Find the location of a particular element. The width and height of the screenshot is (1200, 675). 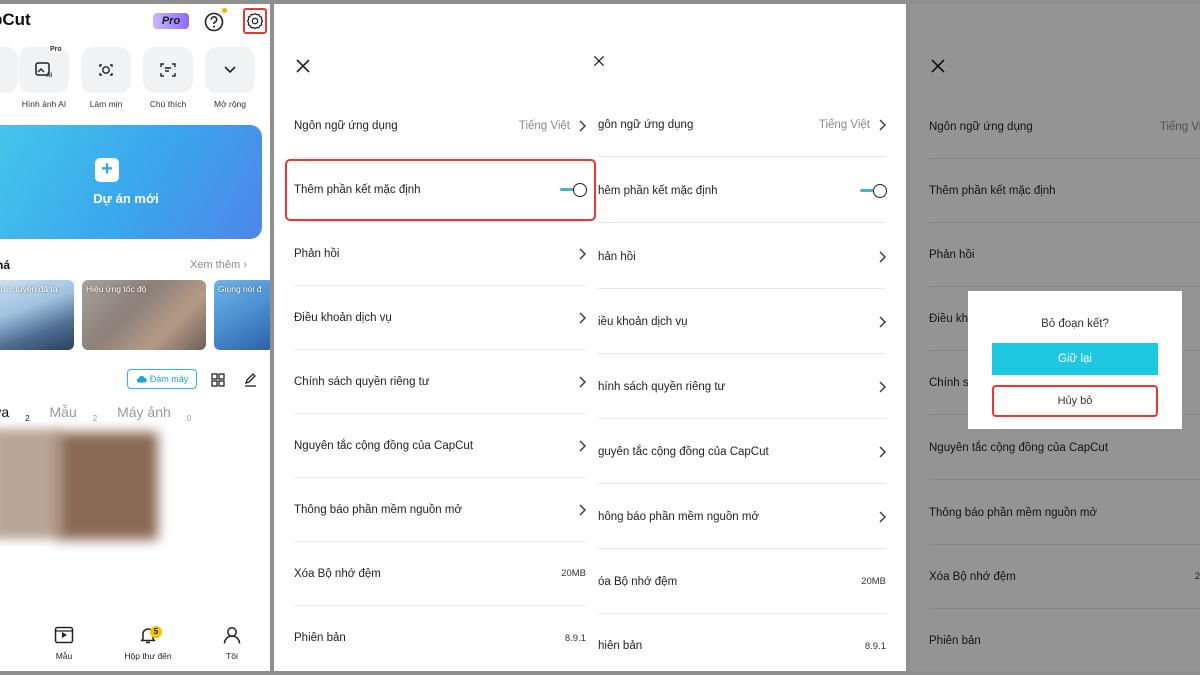

confirm-dialog: Bỏ đoạn kết? Giữ lại Hủy bỏ is located at coordinates (1075, 360).